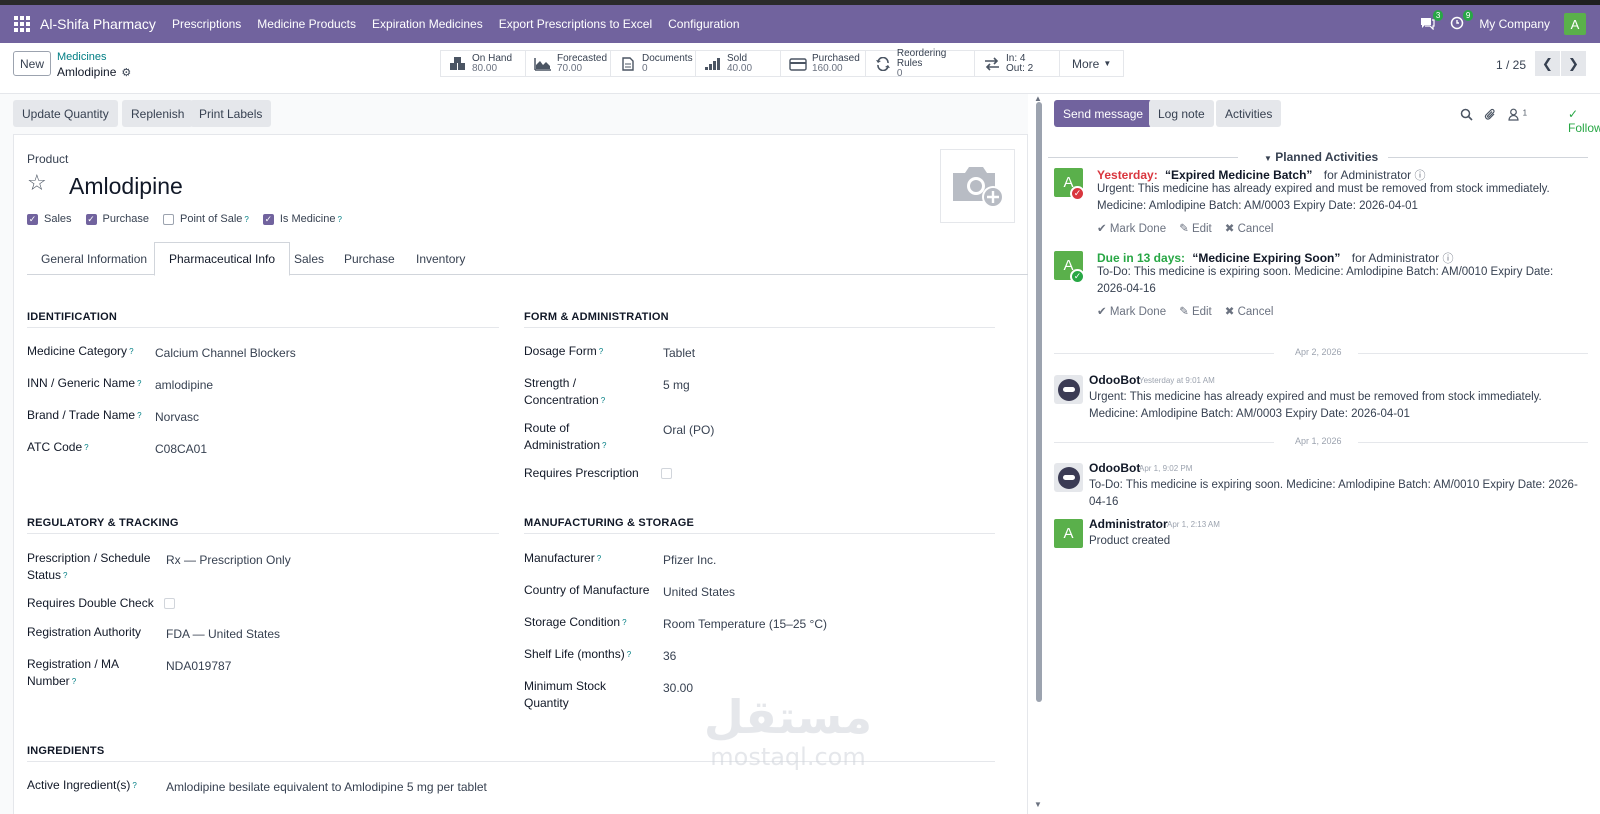 The image size is (1600, 814). Describe the element at coordinates (158, 113) in the screenshot. I see `replenish-button: Replenish` at that location.